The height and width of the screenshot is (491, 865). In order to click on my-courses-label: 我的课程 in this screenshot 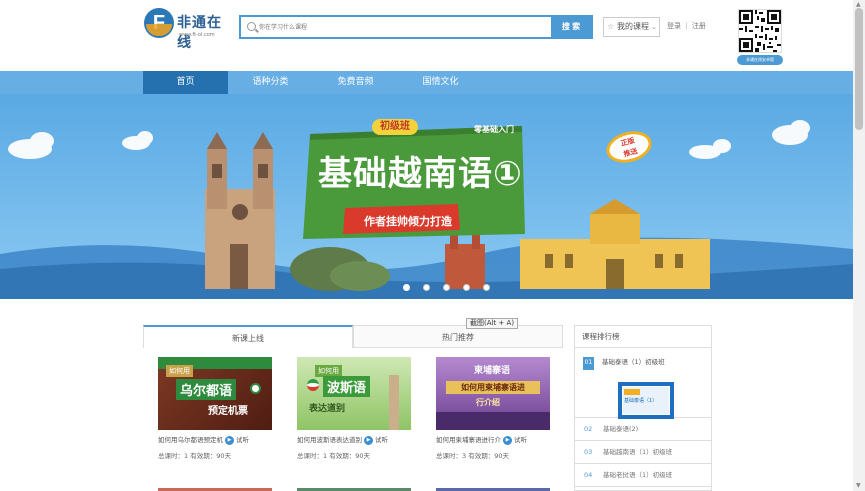, I will do `click(633, 26)`.